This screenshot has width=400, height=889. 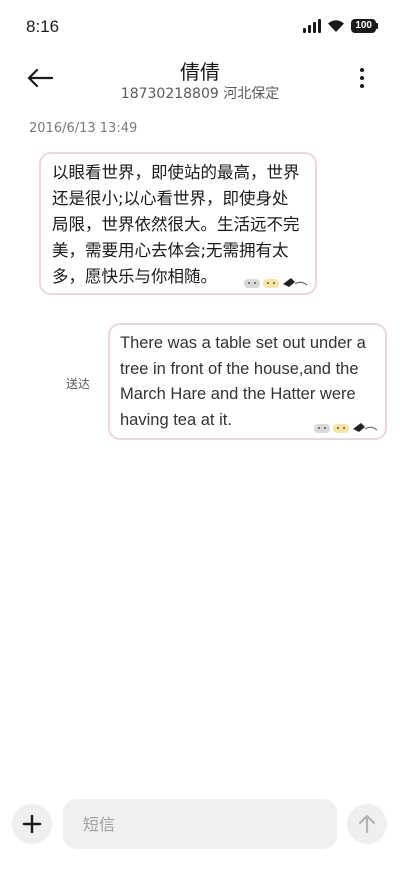 I want to click on contact-detail: 18730218809 河北保定, so click(x=200, y=94).